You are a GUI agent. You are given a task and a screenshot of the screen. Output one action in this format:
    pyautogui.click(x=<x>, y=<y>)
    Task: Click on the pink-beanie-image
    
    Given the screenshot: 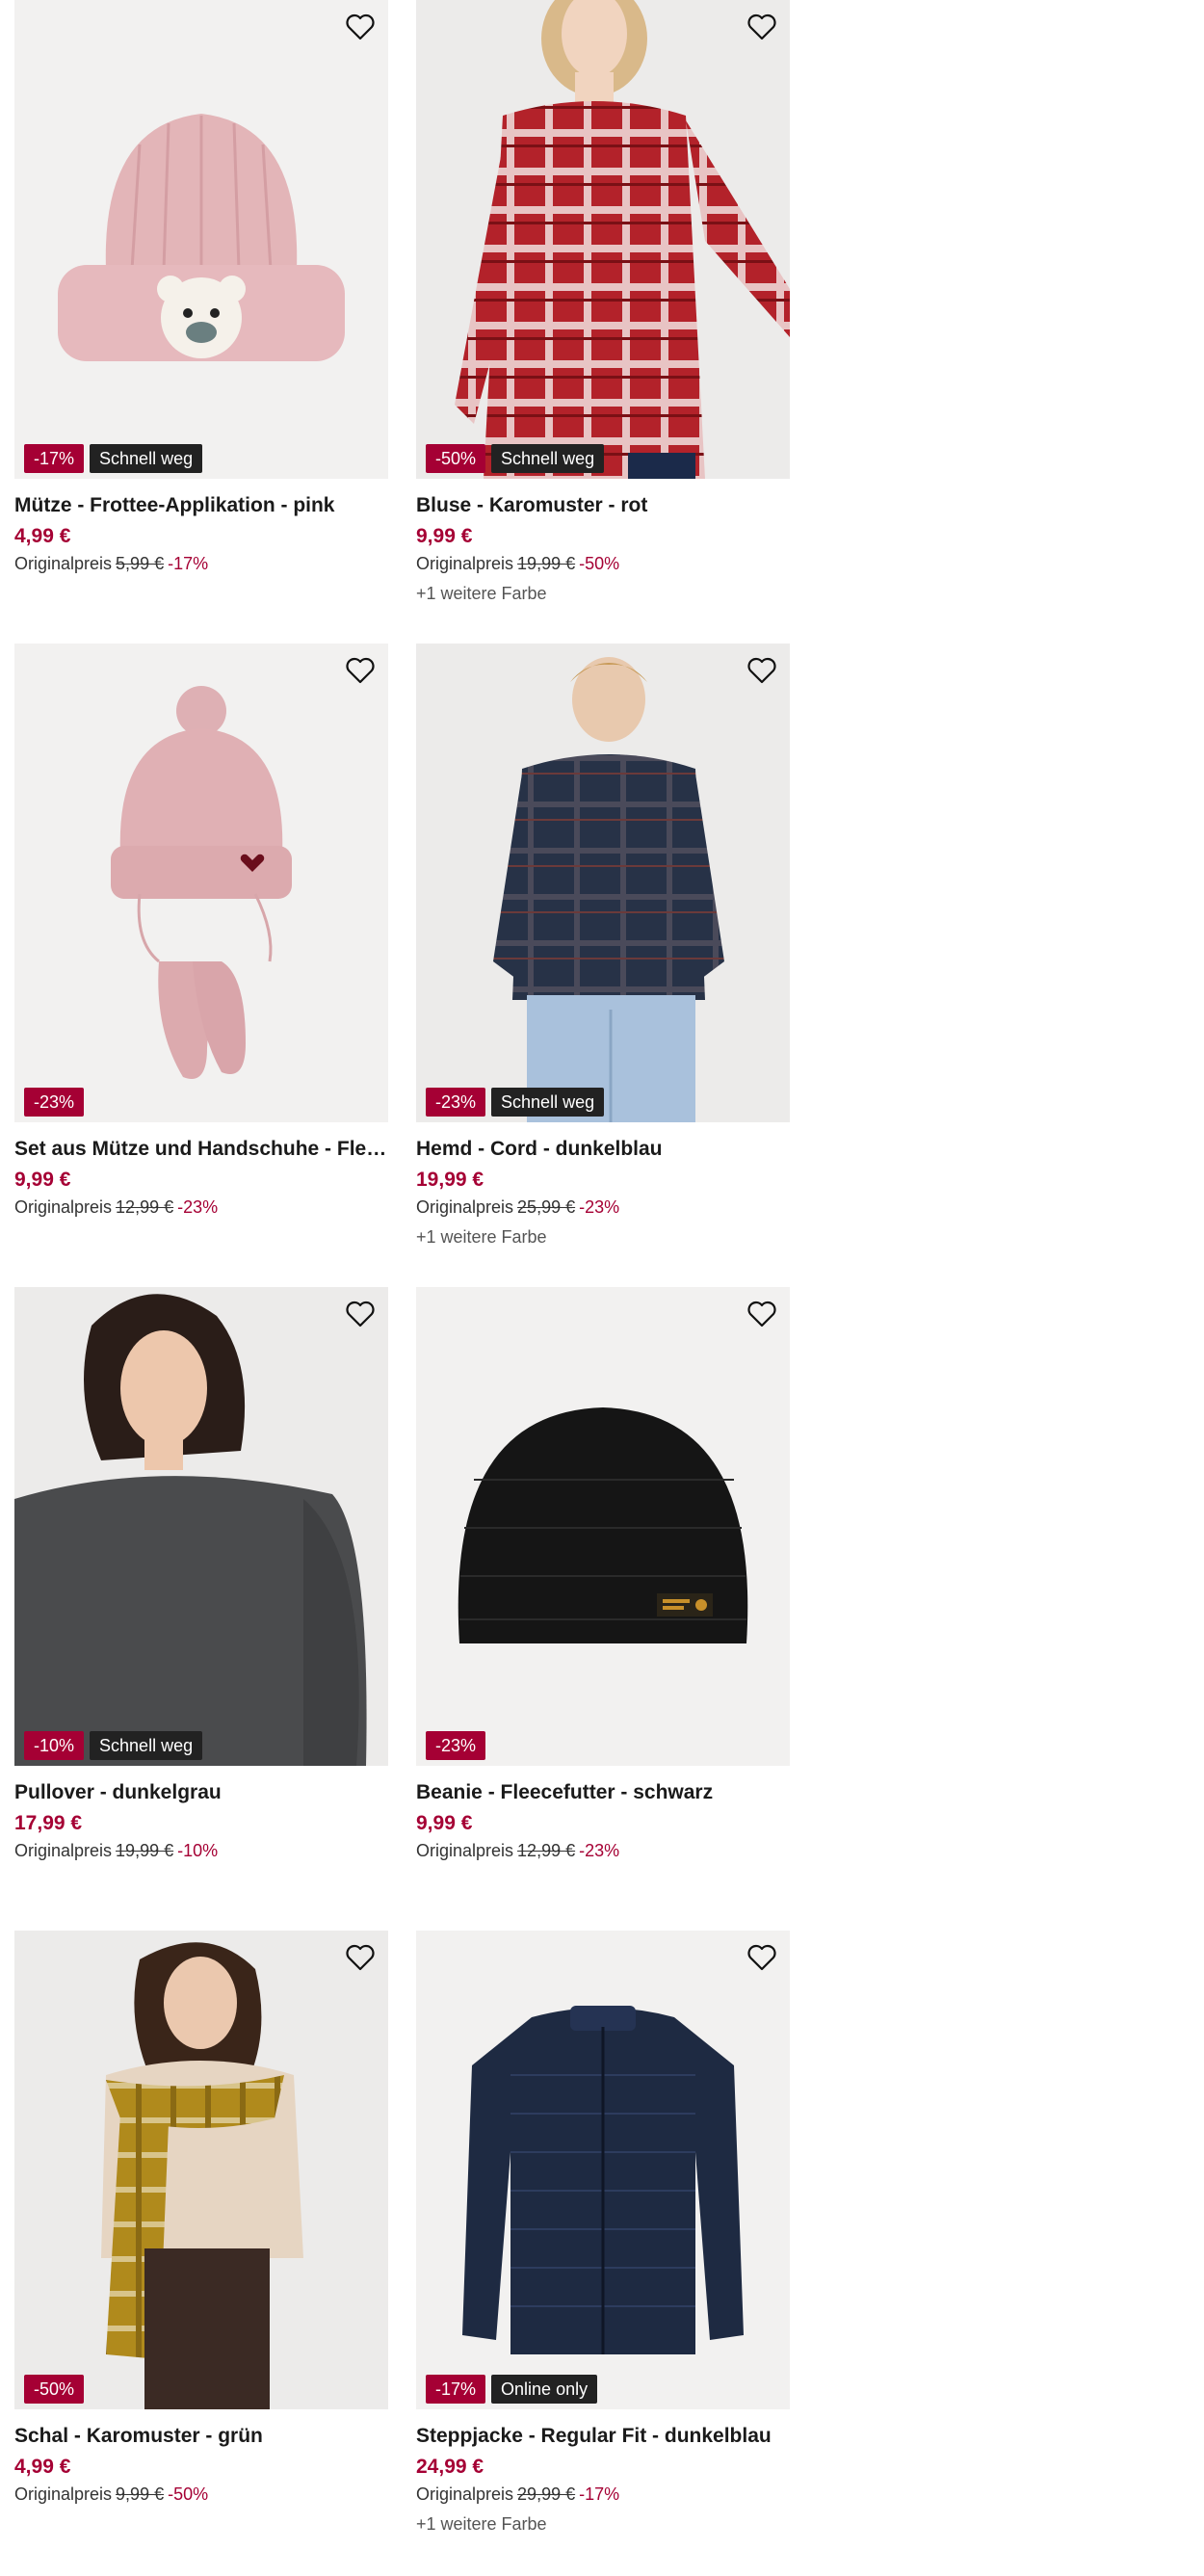 What is the action you would take?
    pyautogui.click(x=201, y=240)
    